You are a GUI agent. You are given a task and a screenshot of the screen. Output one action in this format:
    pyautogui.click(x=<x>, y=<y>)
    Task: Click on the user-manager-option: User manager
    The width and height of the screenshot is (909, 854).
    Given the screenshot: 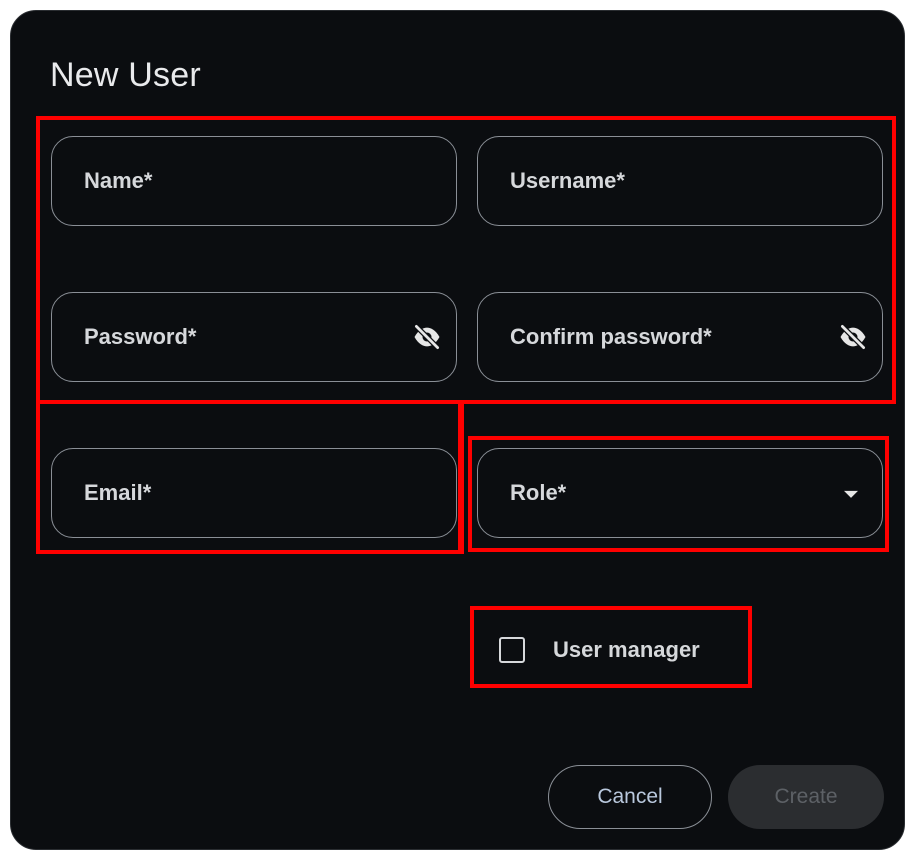 What is the action you would take?
    pyautogui.click(x=599, y=650)
    